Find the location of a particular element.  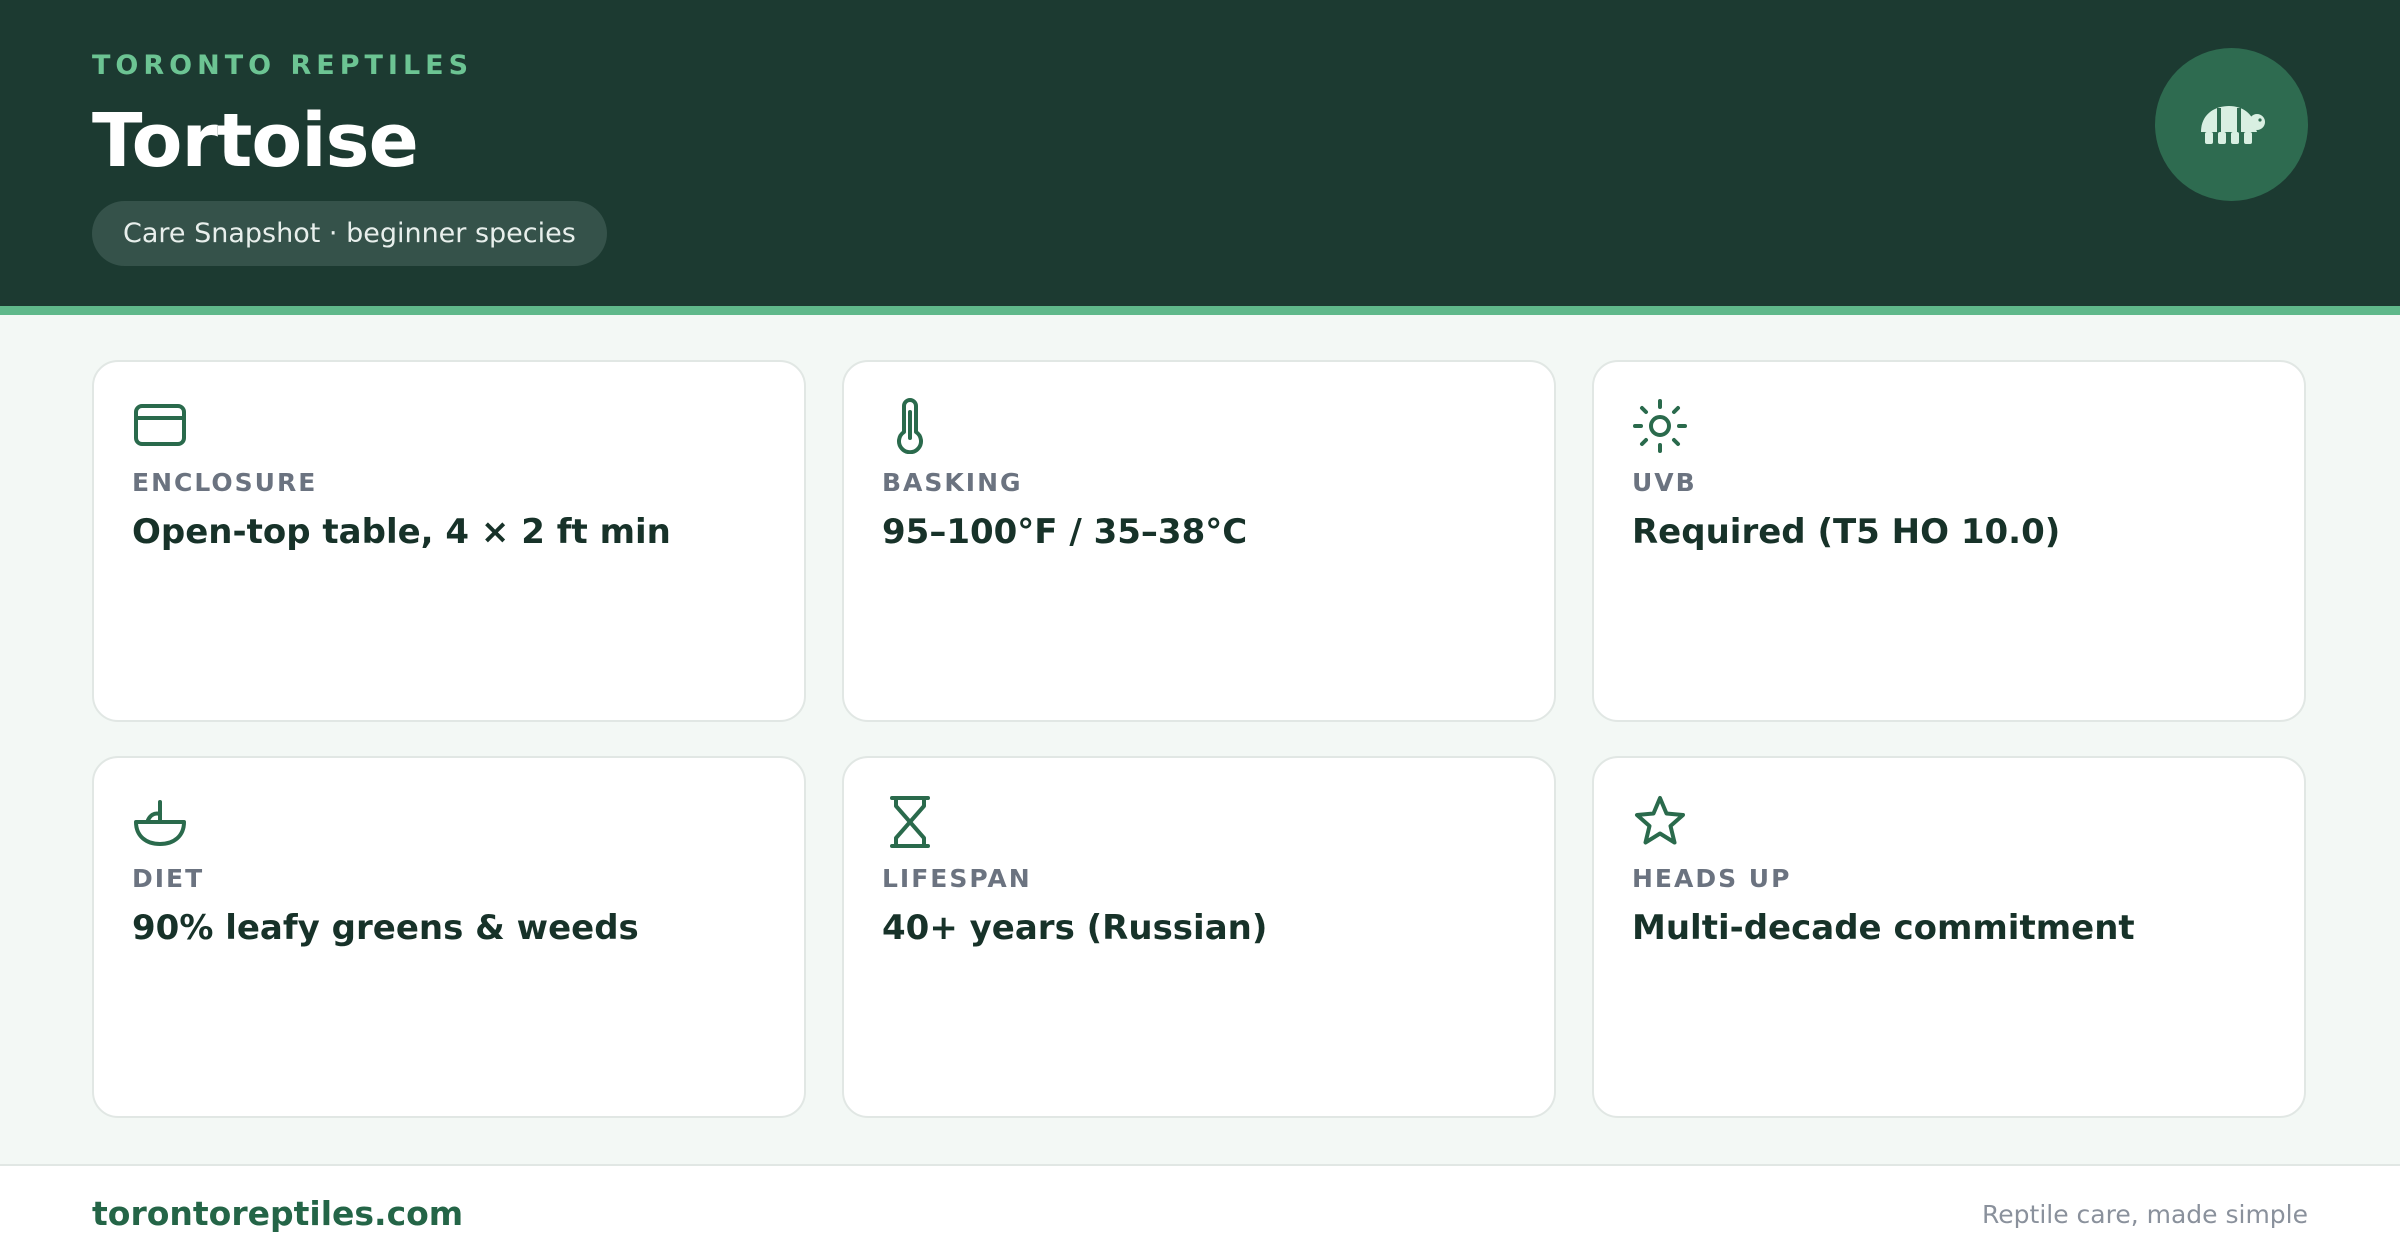

star-icon is located at coordinates (1660, 820).